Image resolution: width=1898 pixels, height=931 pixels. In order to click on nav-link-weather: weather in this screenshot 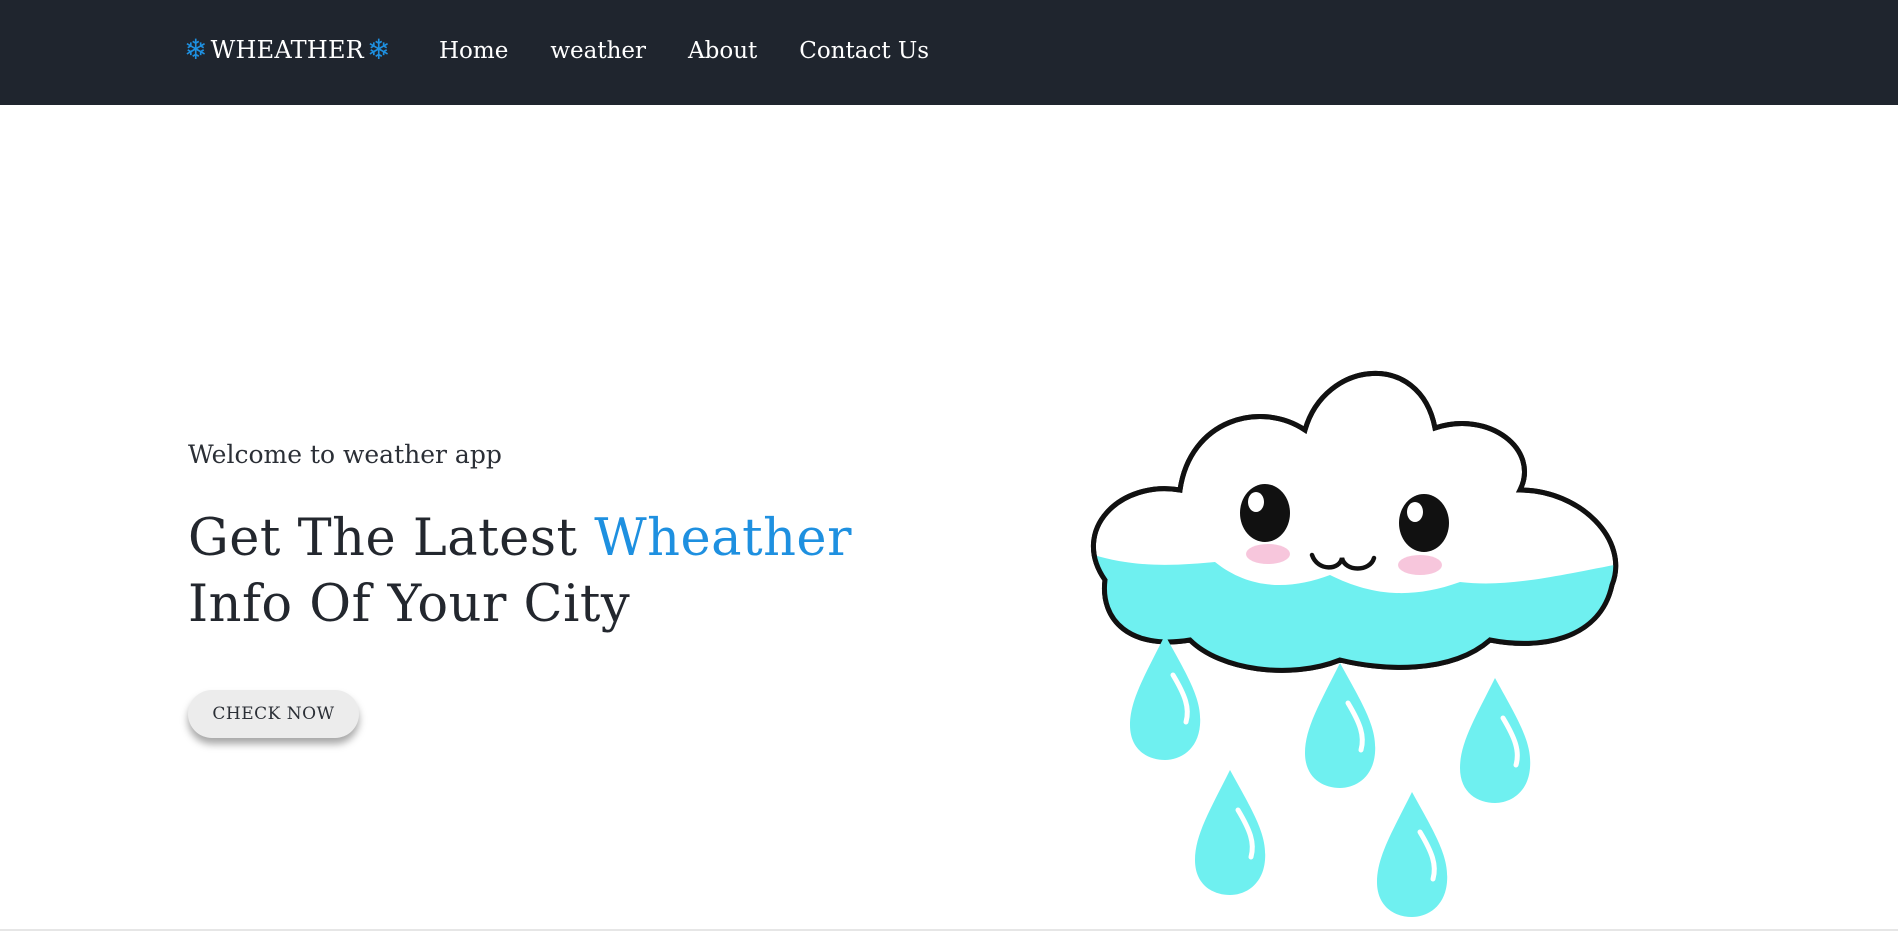, I will do `click(598, 51)`.